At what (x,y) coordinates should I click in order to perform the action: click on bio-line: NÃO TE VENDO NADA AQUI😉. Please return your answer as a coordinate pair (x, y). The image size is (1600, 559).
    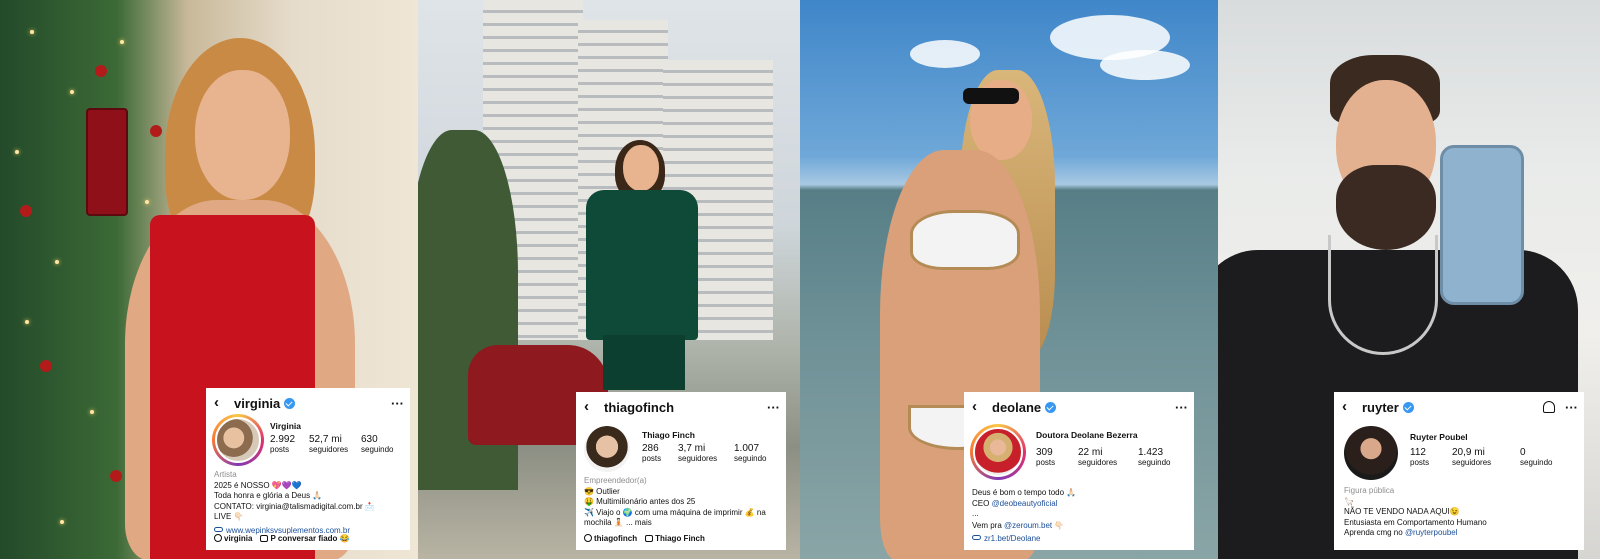
    Looking at the image, I should click on (1402, 511).